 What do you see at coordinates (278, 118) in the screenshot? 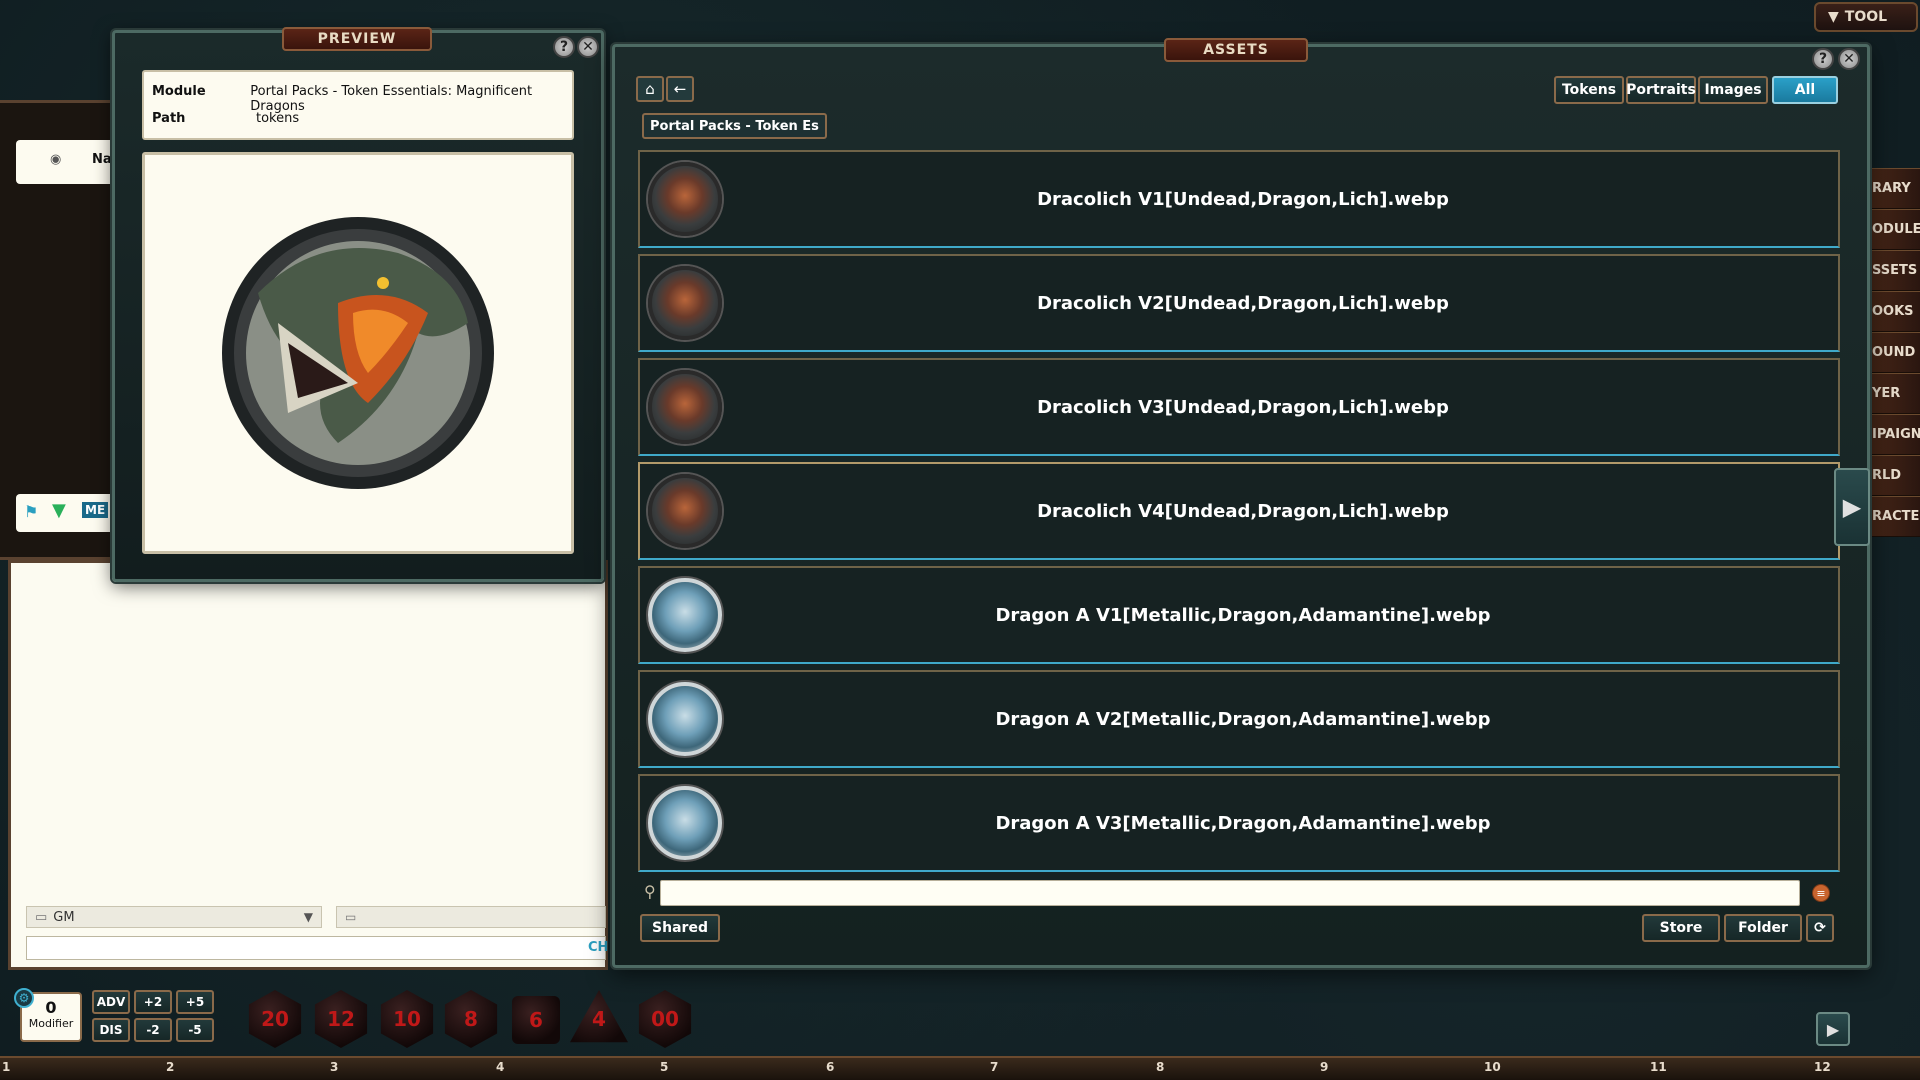
I see `path-value: tokens` at bounding box center [278, 118].